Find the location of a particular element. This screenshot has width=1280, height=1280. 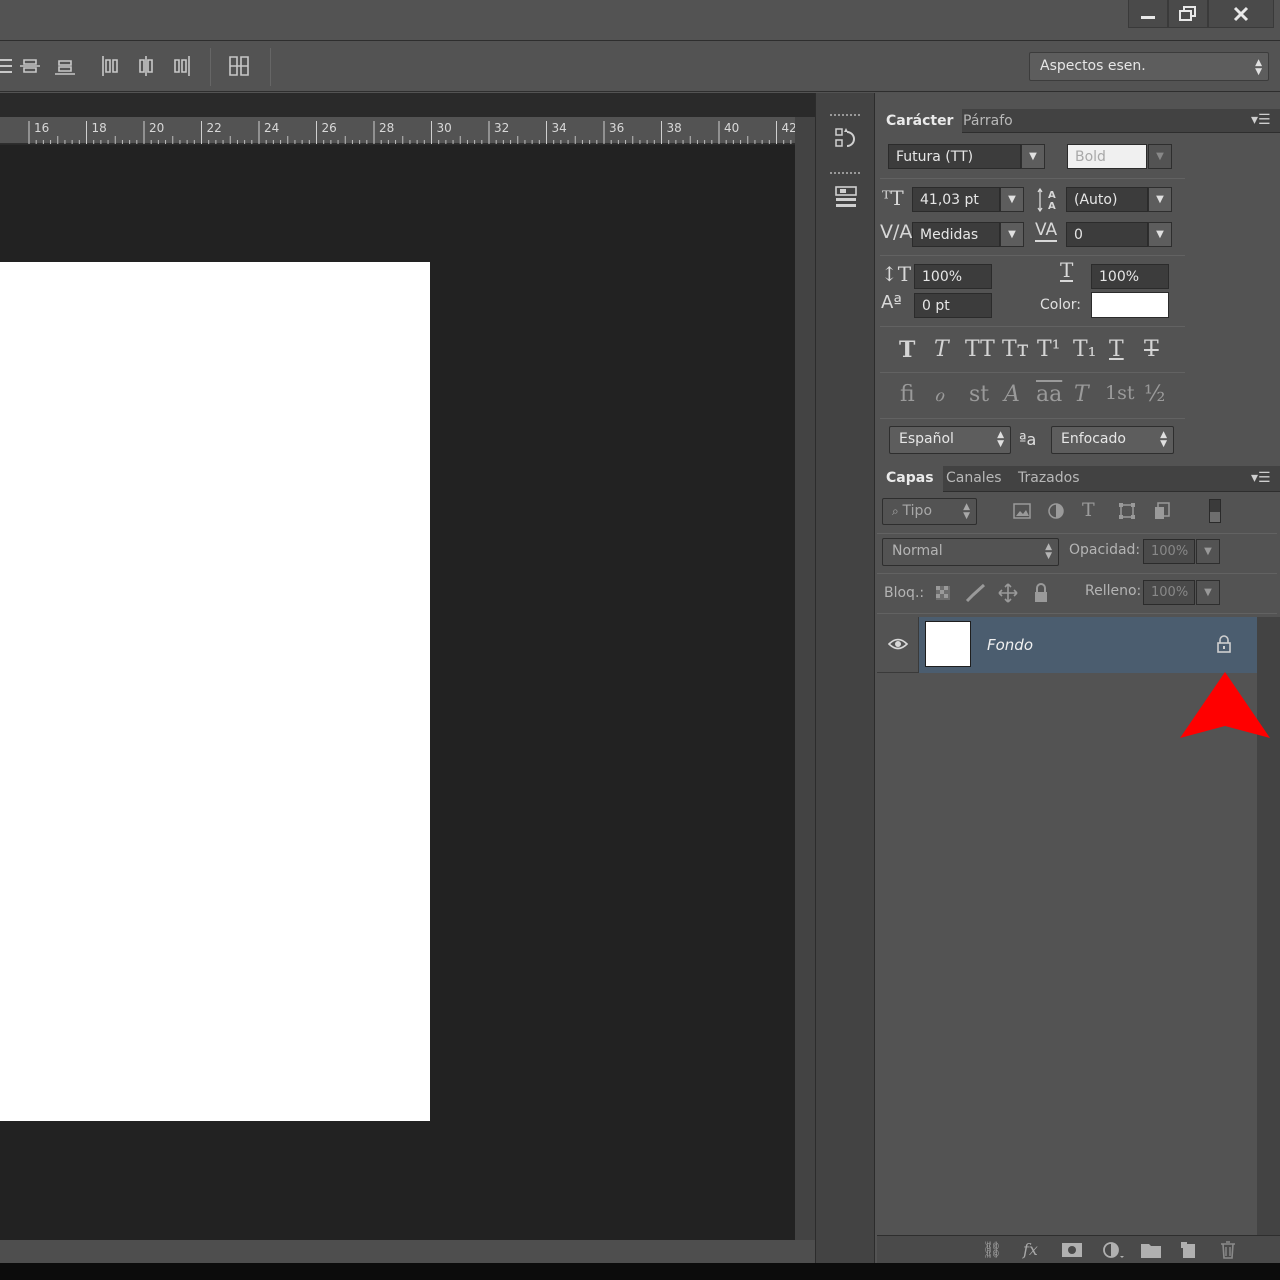

layer-name: Fondo is located at coordinates (1010, 645).